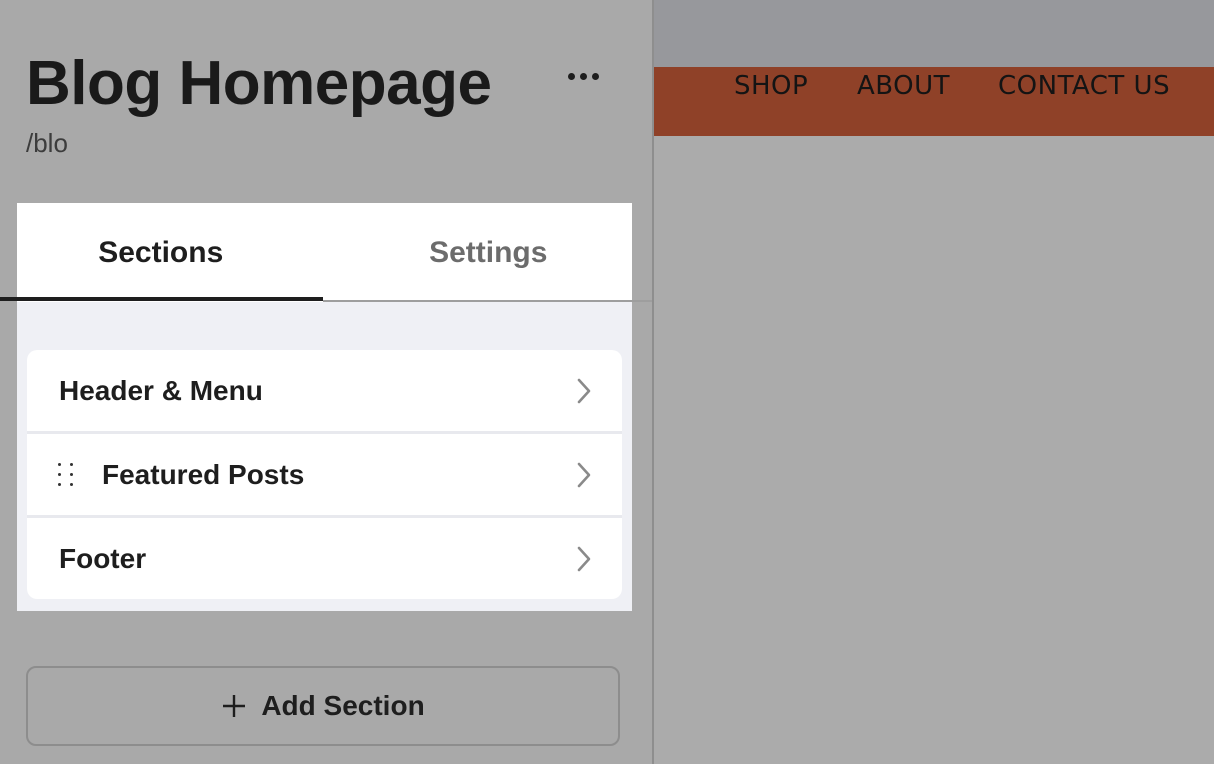  What do you see at coordinates (203, 474) in the screenshot?
I see `section-label: Featured Posts` at bounding box center [203, 474].